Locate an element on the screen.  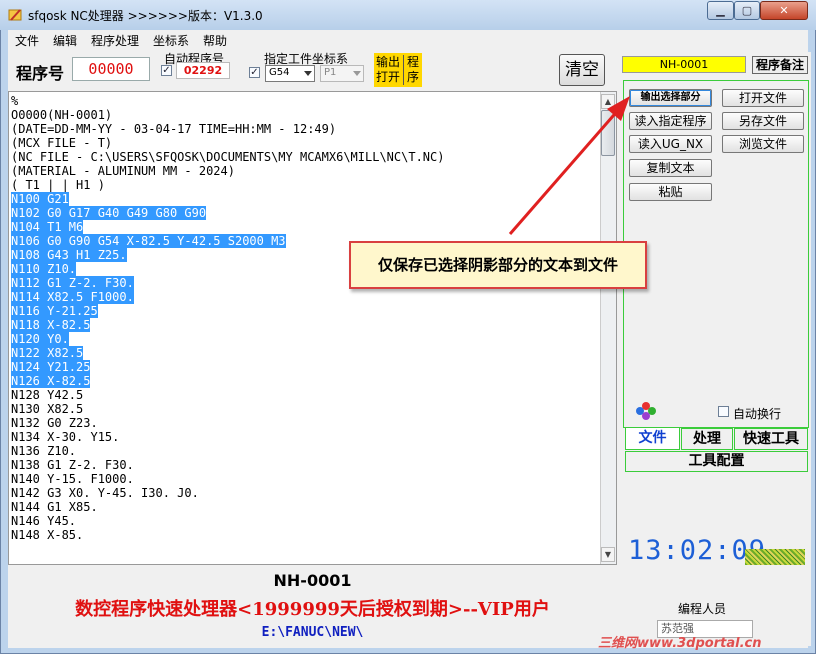
open-file-button: 打开文件 is located at coordinates (763, 98).